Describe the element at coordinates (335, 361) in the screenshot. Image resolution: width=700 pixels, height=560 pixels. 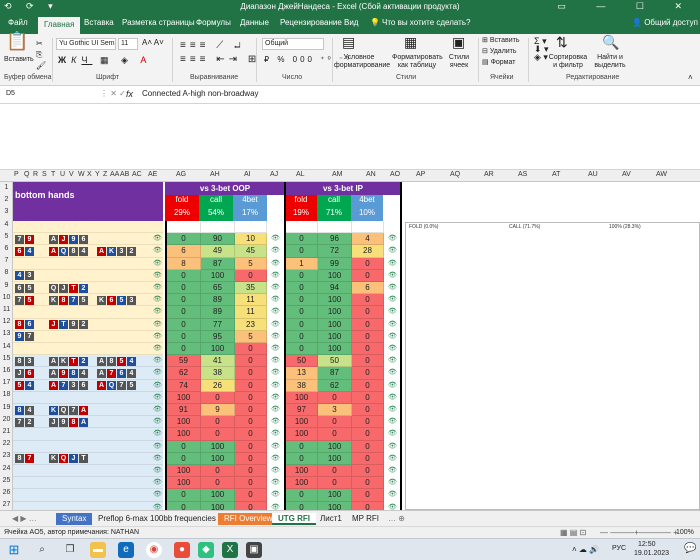
I see `ip-cell: 50` at that location.